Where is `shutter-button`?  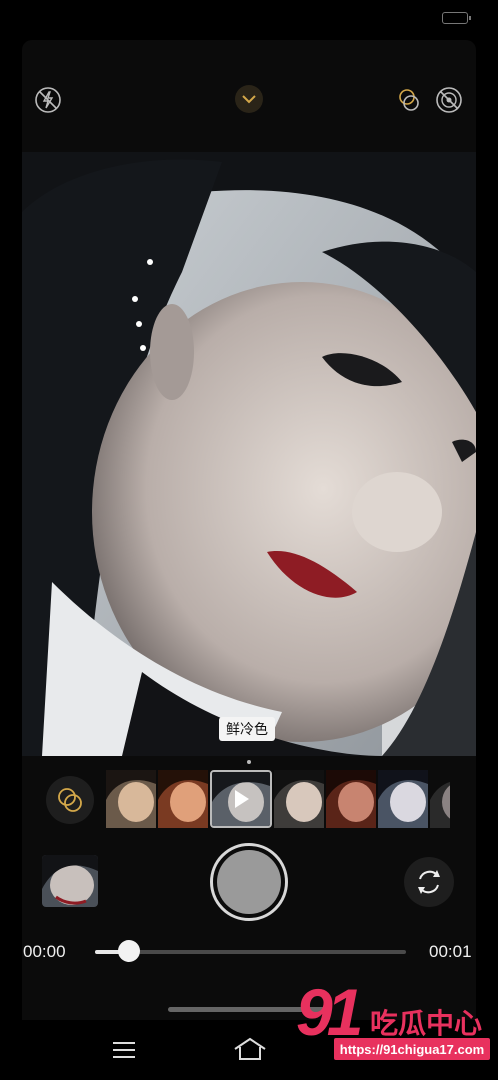
shutter-button is located at coordinates (249, 882).